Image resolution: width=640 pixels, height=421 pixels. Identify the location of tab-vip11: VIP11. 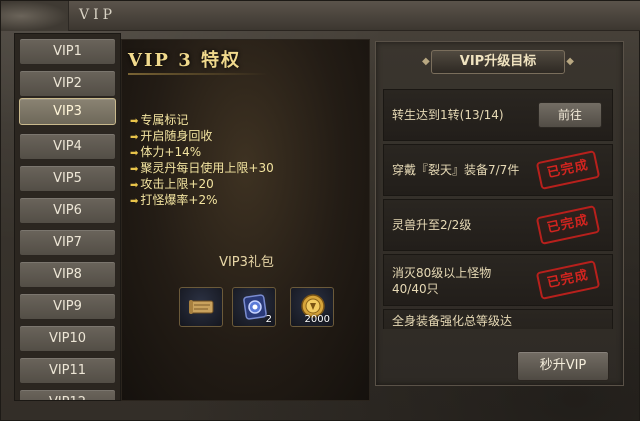
(67, 370).